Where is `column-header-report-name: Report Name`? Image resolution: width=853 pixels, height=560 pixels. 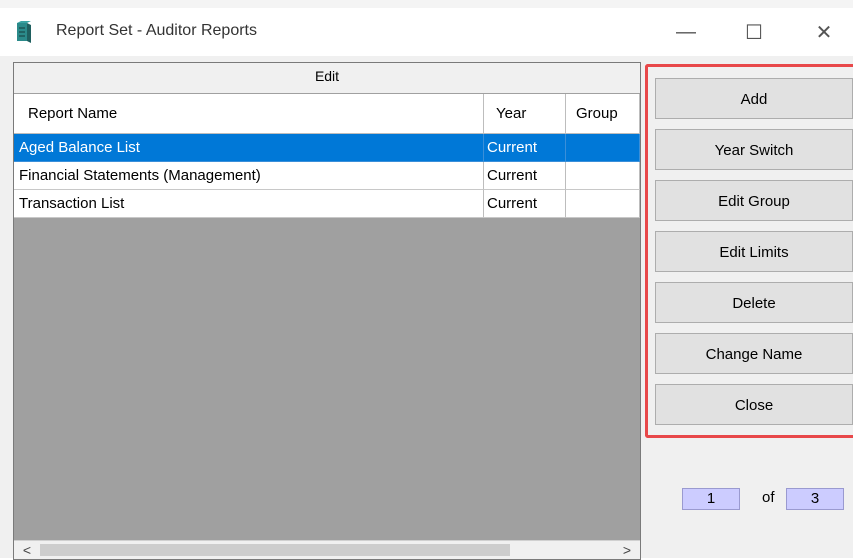 column-header-report-name: Report Name is located at coordinates (249, 114).